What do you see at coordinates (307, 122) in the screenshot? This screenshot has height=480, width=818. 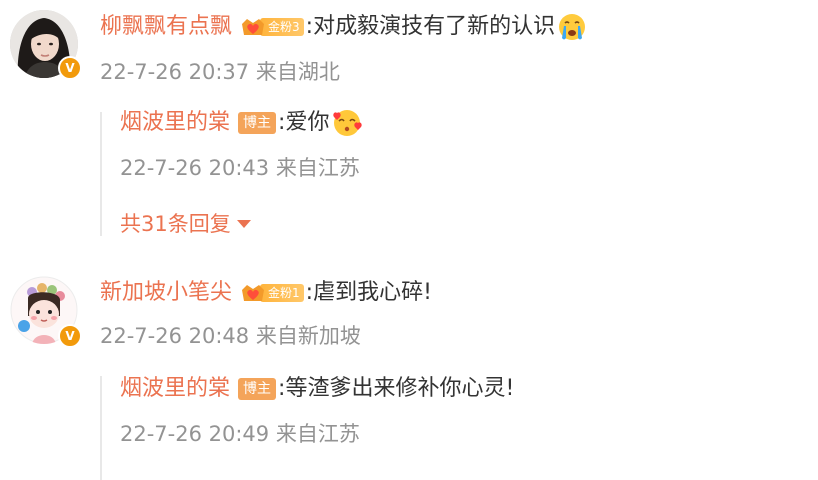 I see `reply-text: 爱你` at bounding box center [307, 122].